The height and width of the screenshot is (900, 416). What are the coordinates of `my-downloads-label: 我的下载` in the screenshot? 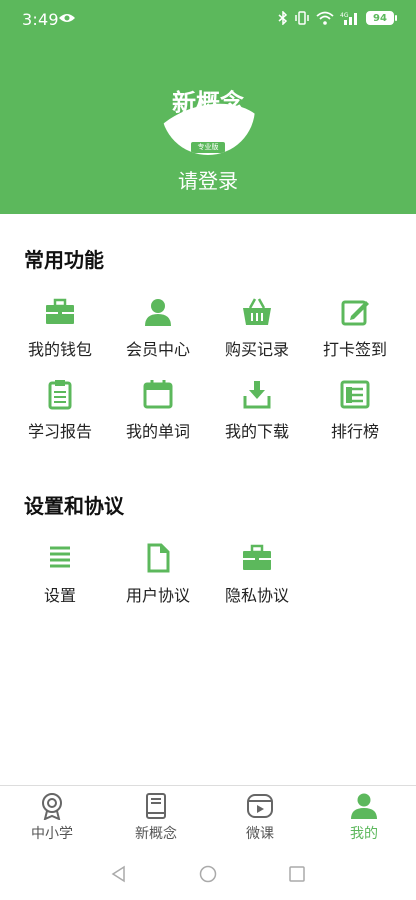 It's located at (256, 431).